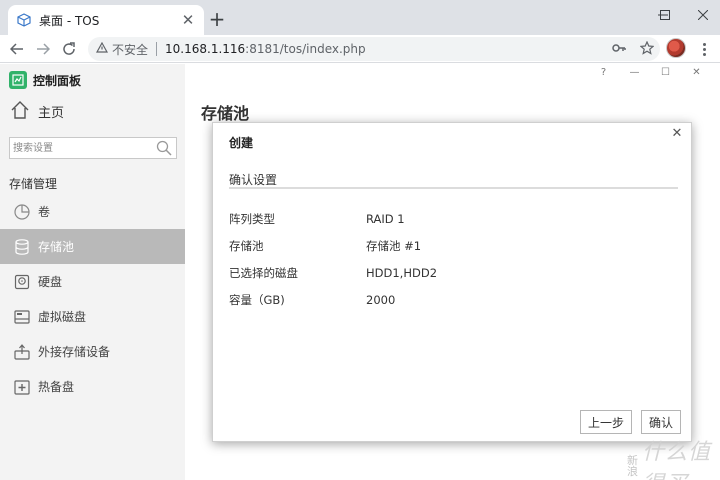  Describe the element at coordinates (44, 212) in the screenshot. I see `sidebar-item-label: 卷` at that location.